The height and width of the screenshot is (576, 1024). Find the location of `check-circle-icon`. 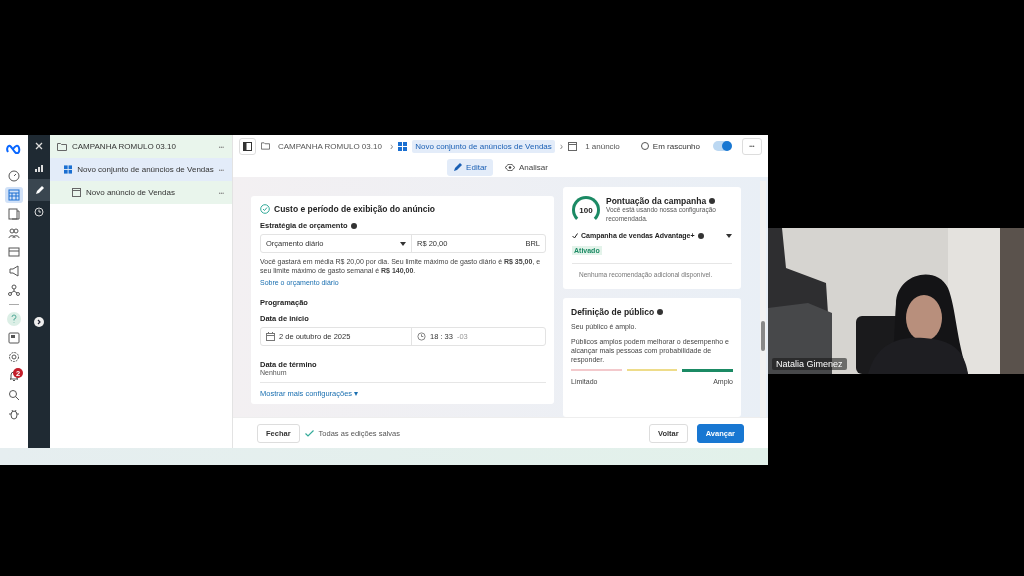

check-circle-icon is located at coordinates (265, 209).